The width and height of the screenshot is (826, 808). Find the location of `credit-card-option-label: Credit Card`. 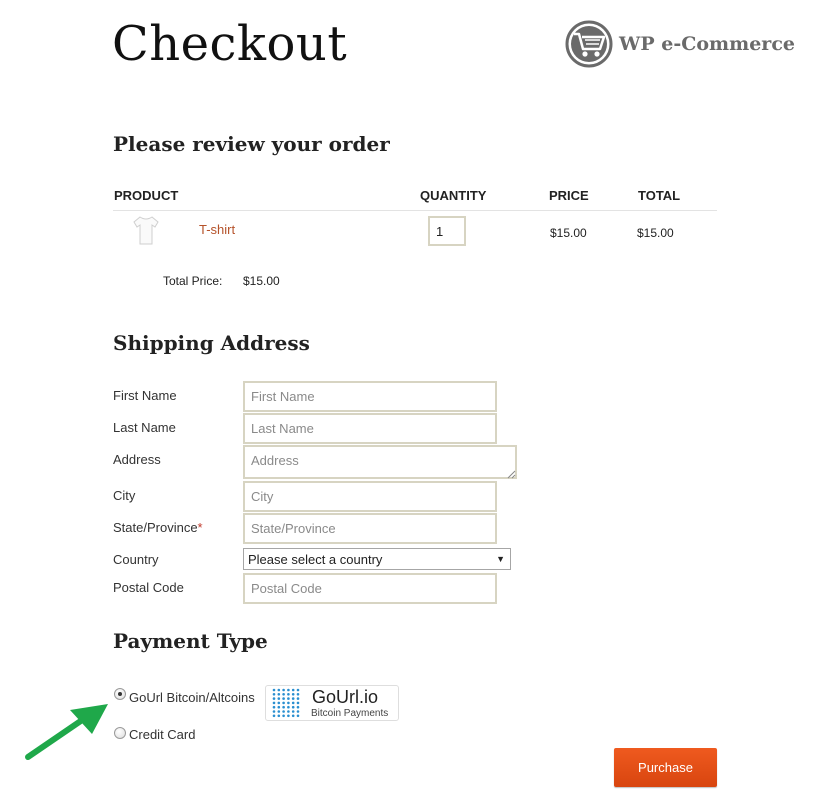

credit-card-option-label: Credit Card is located at coordinates (162, 734).